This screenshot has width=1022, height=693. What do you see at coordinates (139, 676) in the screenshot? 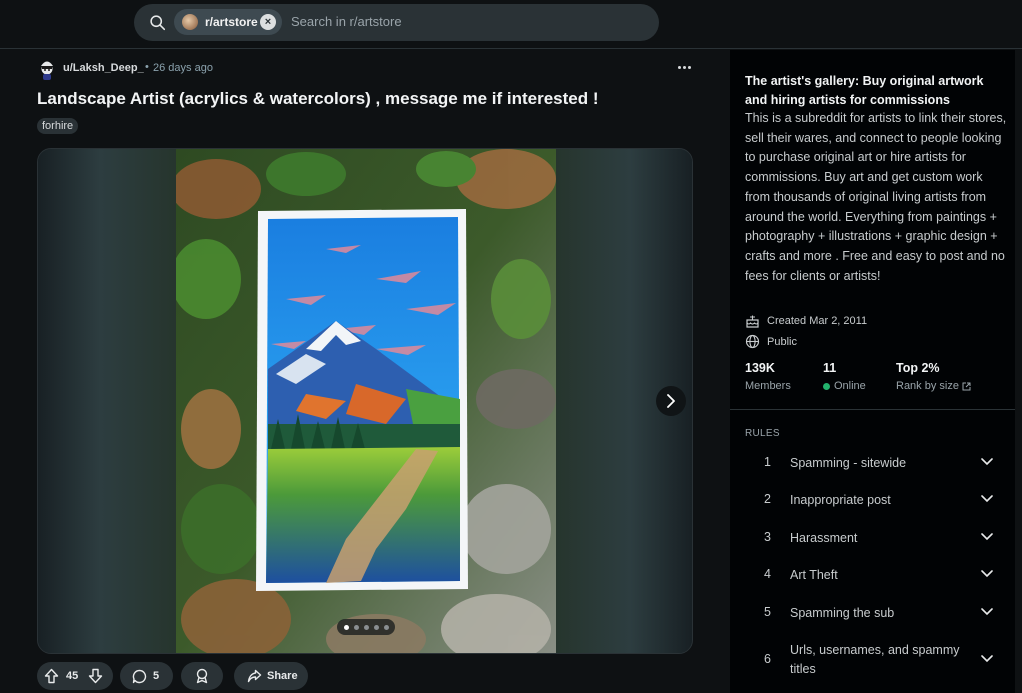
I see `comment-icon` at bounding box center [139, 676].